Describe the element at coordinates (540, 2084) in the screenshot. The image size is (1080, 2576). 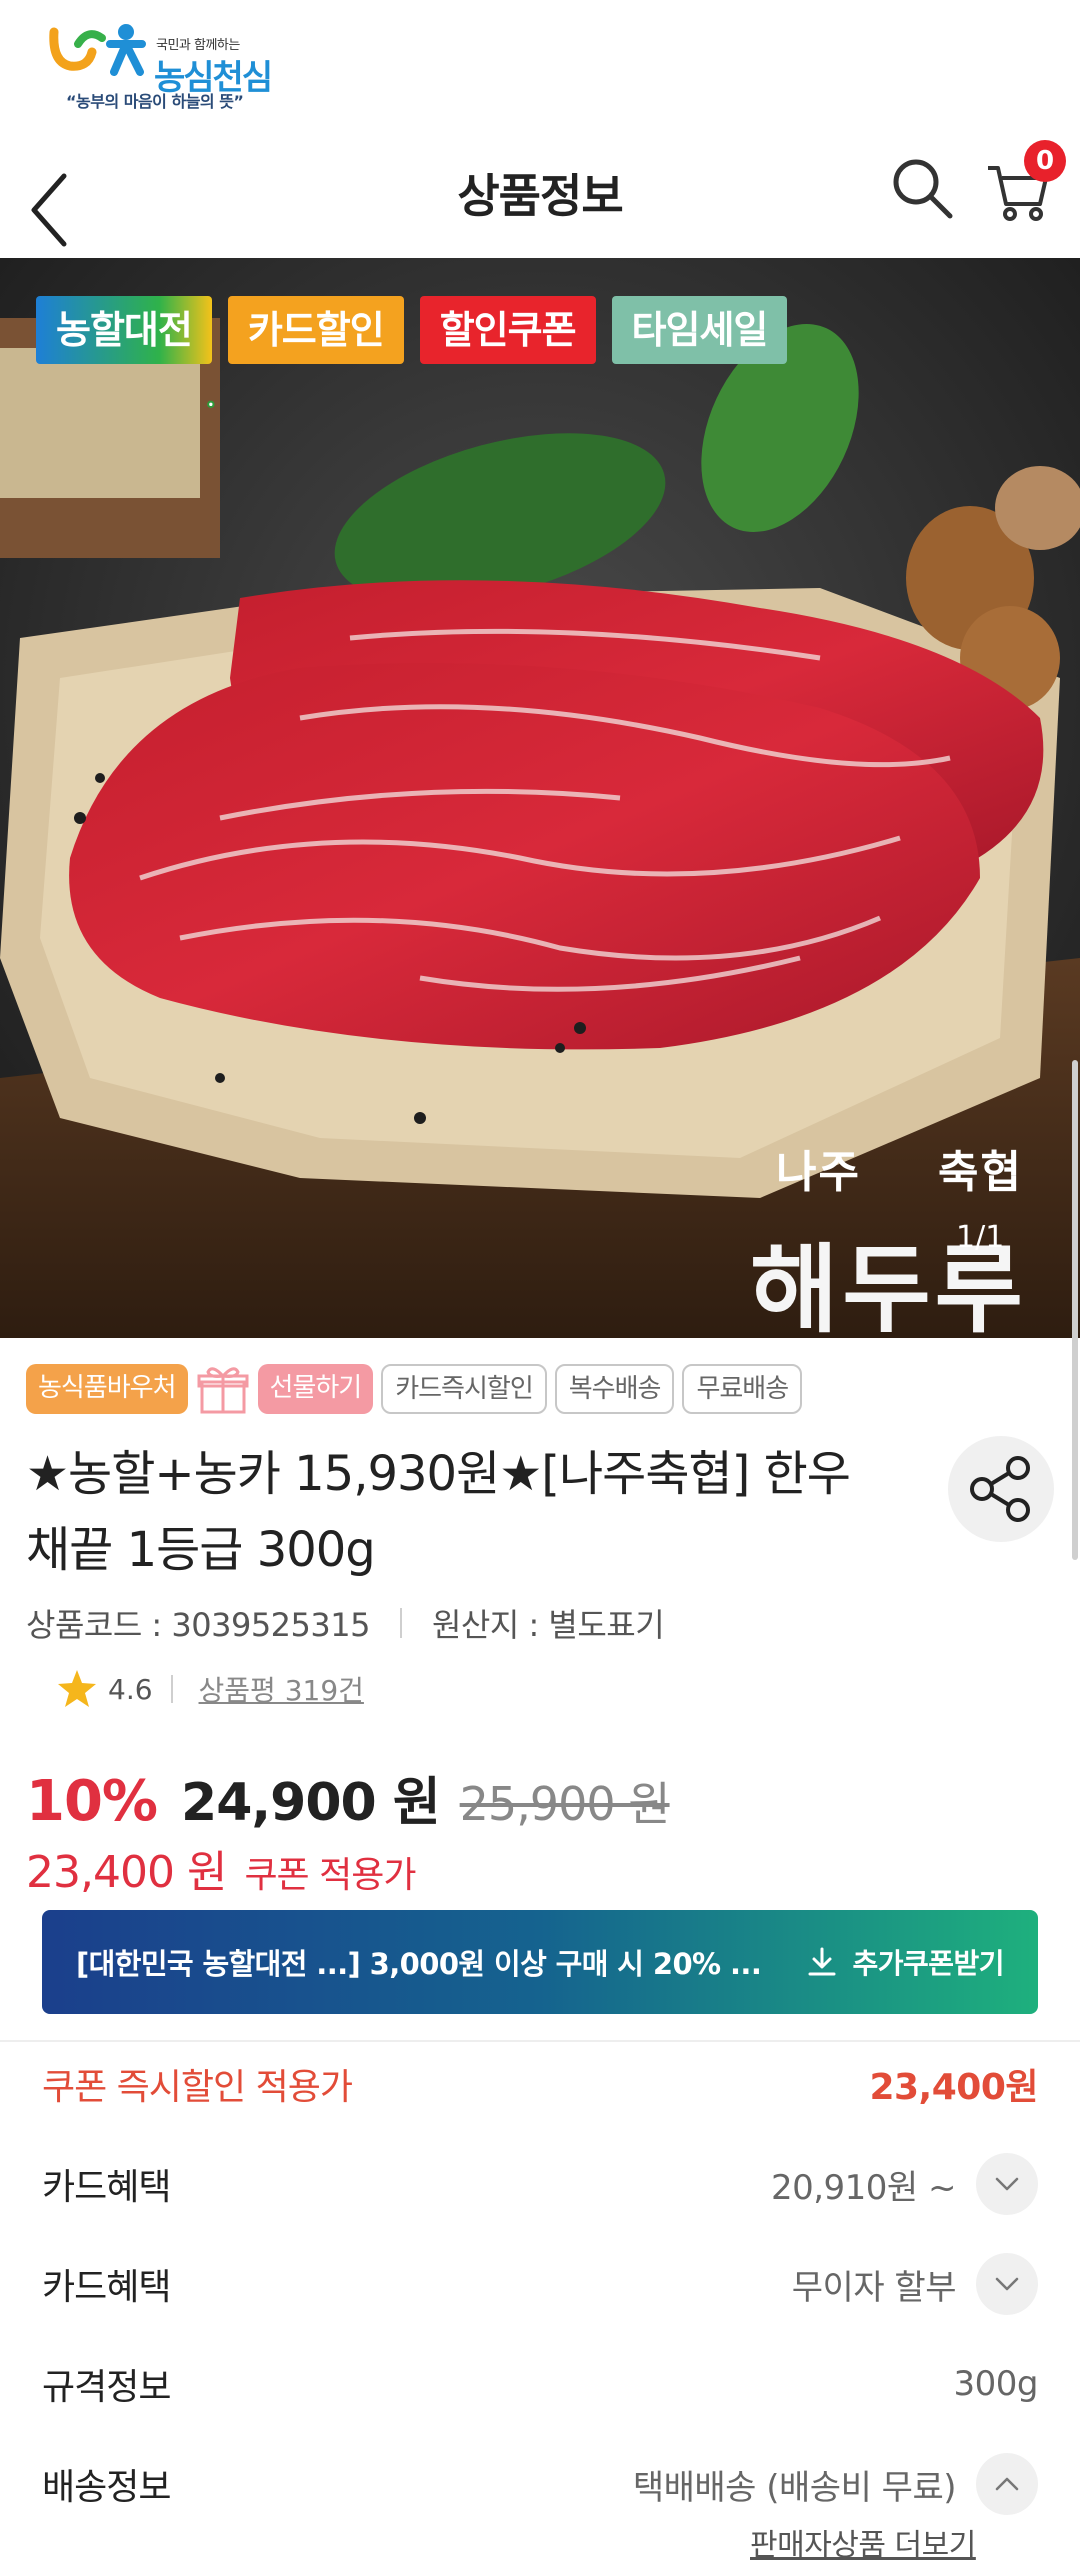
I see `instant-discount-row: 쿠폰 즉시할인 적용가 23,400원` at that location.